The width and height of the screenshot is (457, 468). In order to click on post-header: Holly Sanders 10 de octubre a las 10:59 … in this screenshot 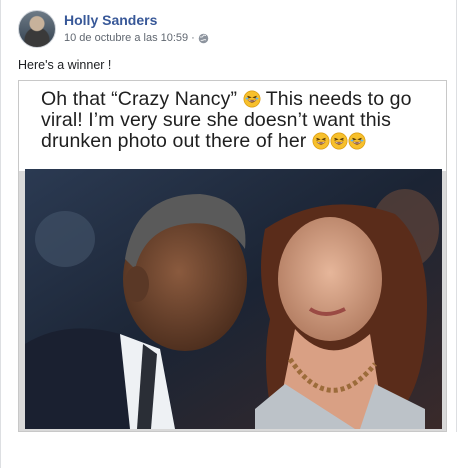, I will do `click(113, 30)`.